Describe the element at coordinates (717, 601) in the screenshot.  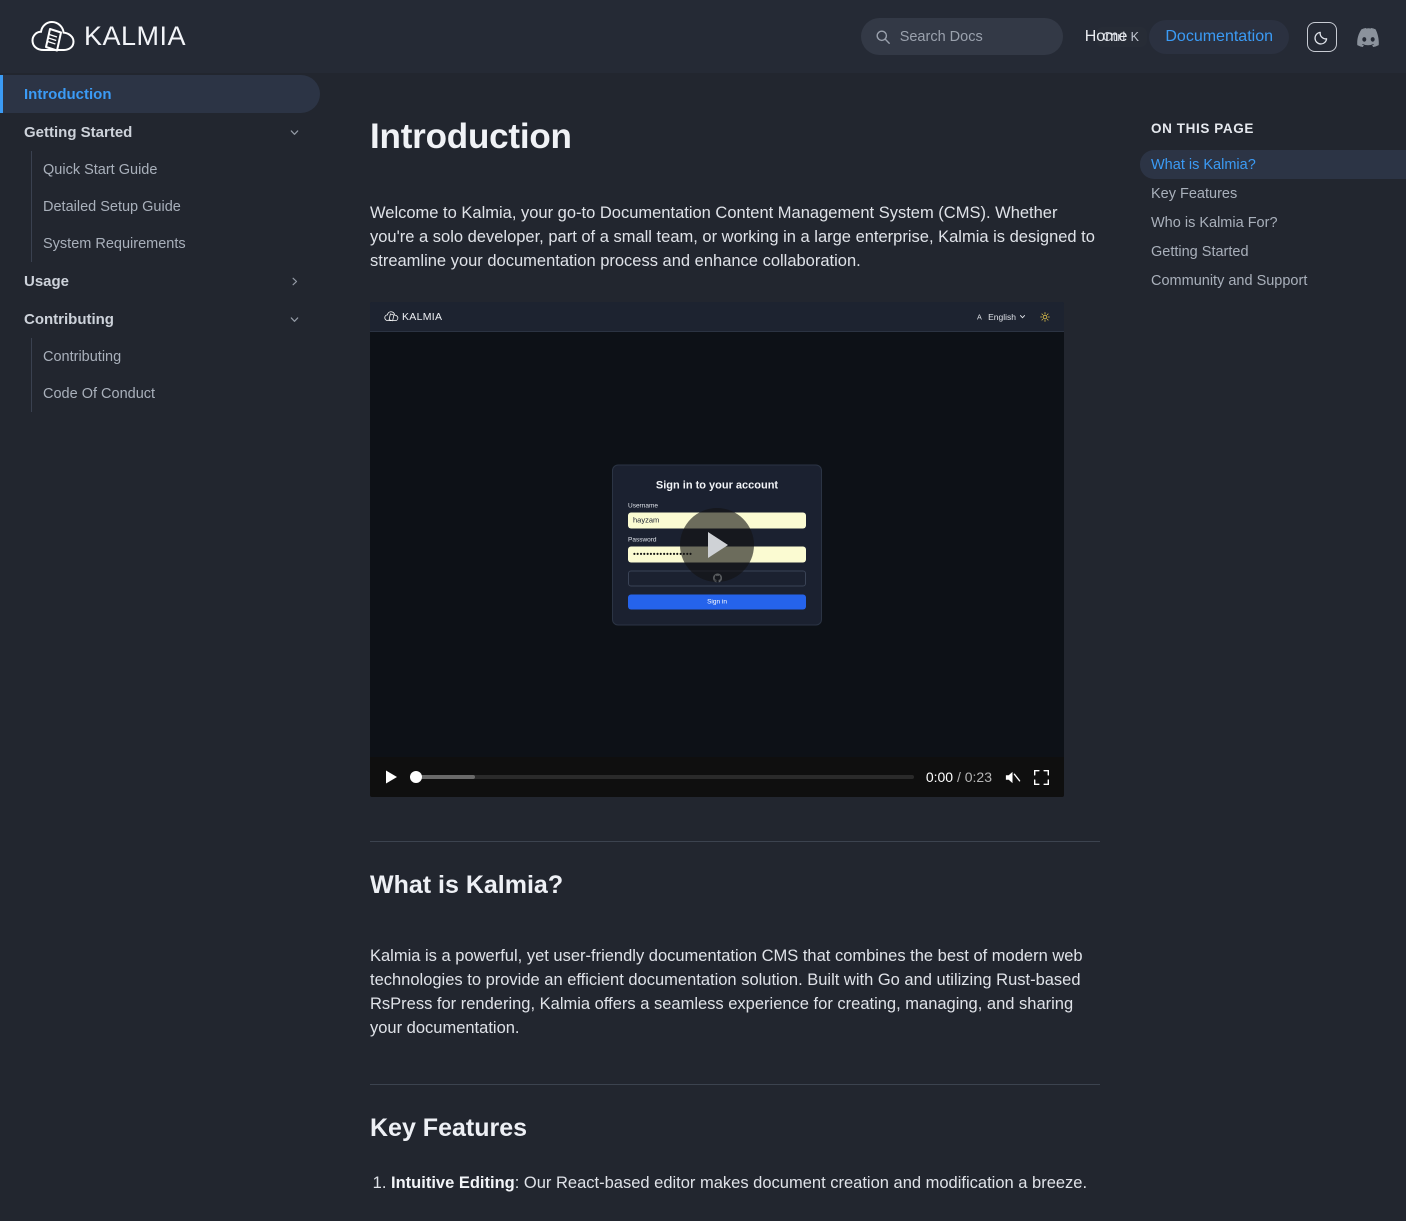
I see `signin-button: Sign in` at that location.